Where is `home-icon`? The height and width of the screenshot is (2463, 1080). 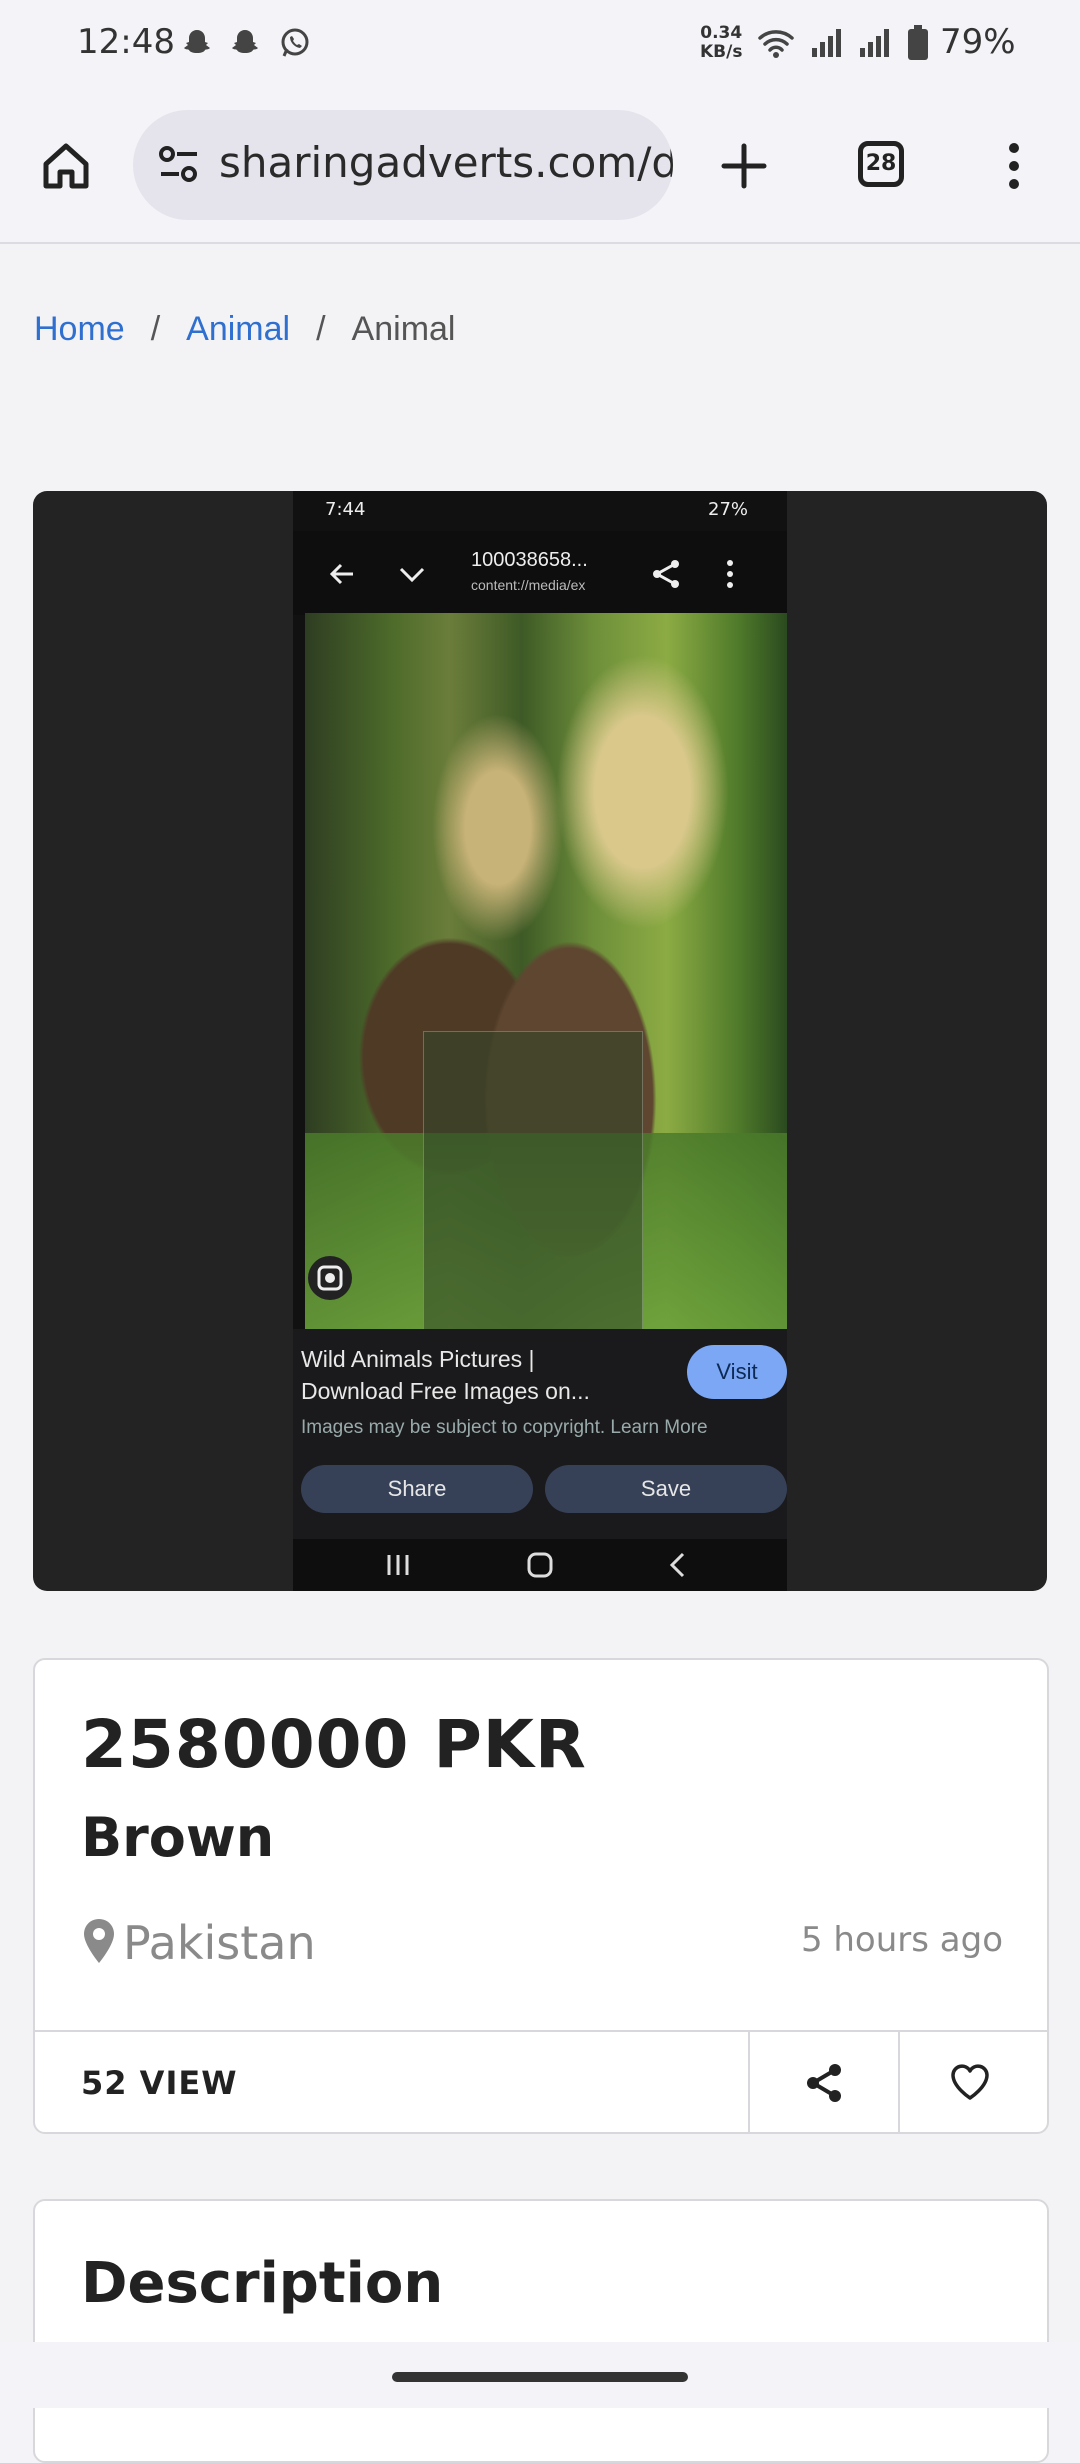
home-icon is located at coordinates (66, 166).